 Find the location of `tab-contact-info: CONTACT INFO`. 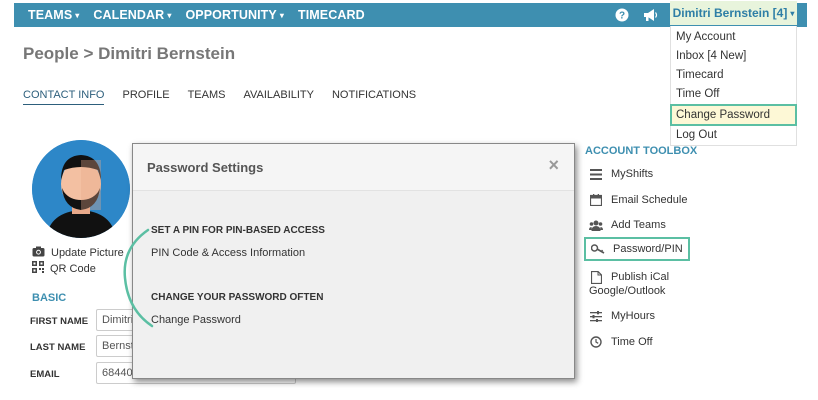

tab-contact-info: CONTACT INFO is located at coordinates (64, 97).